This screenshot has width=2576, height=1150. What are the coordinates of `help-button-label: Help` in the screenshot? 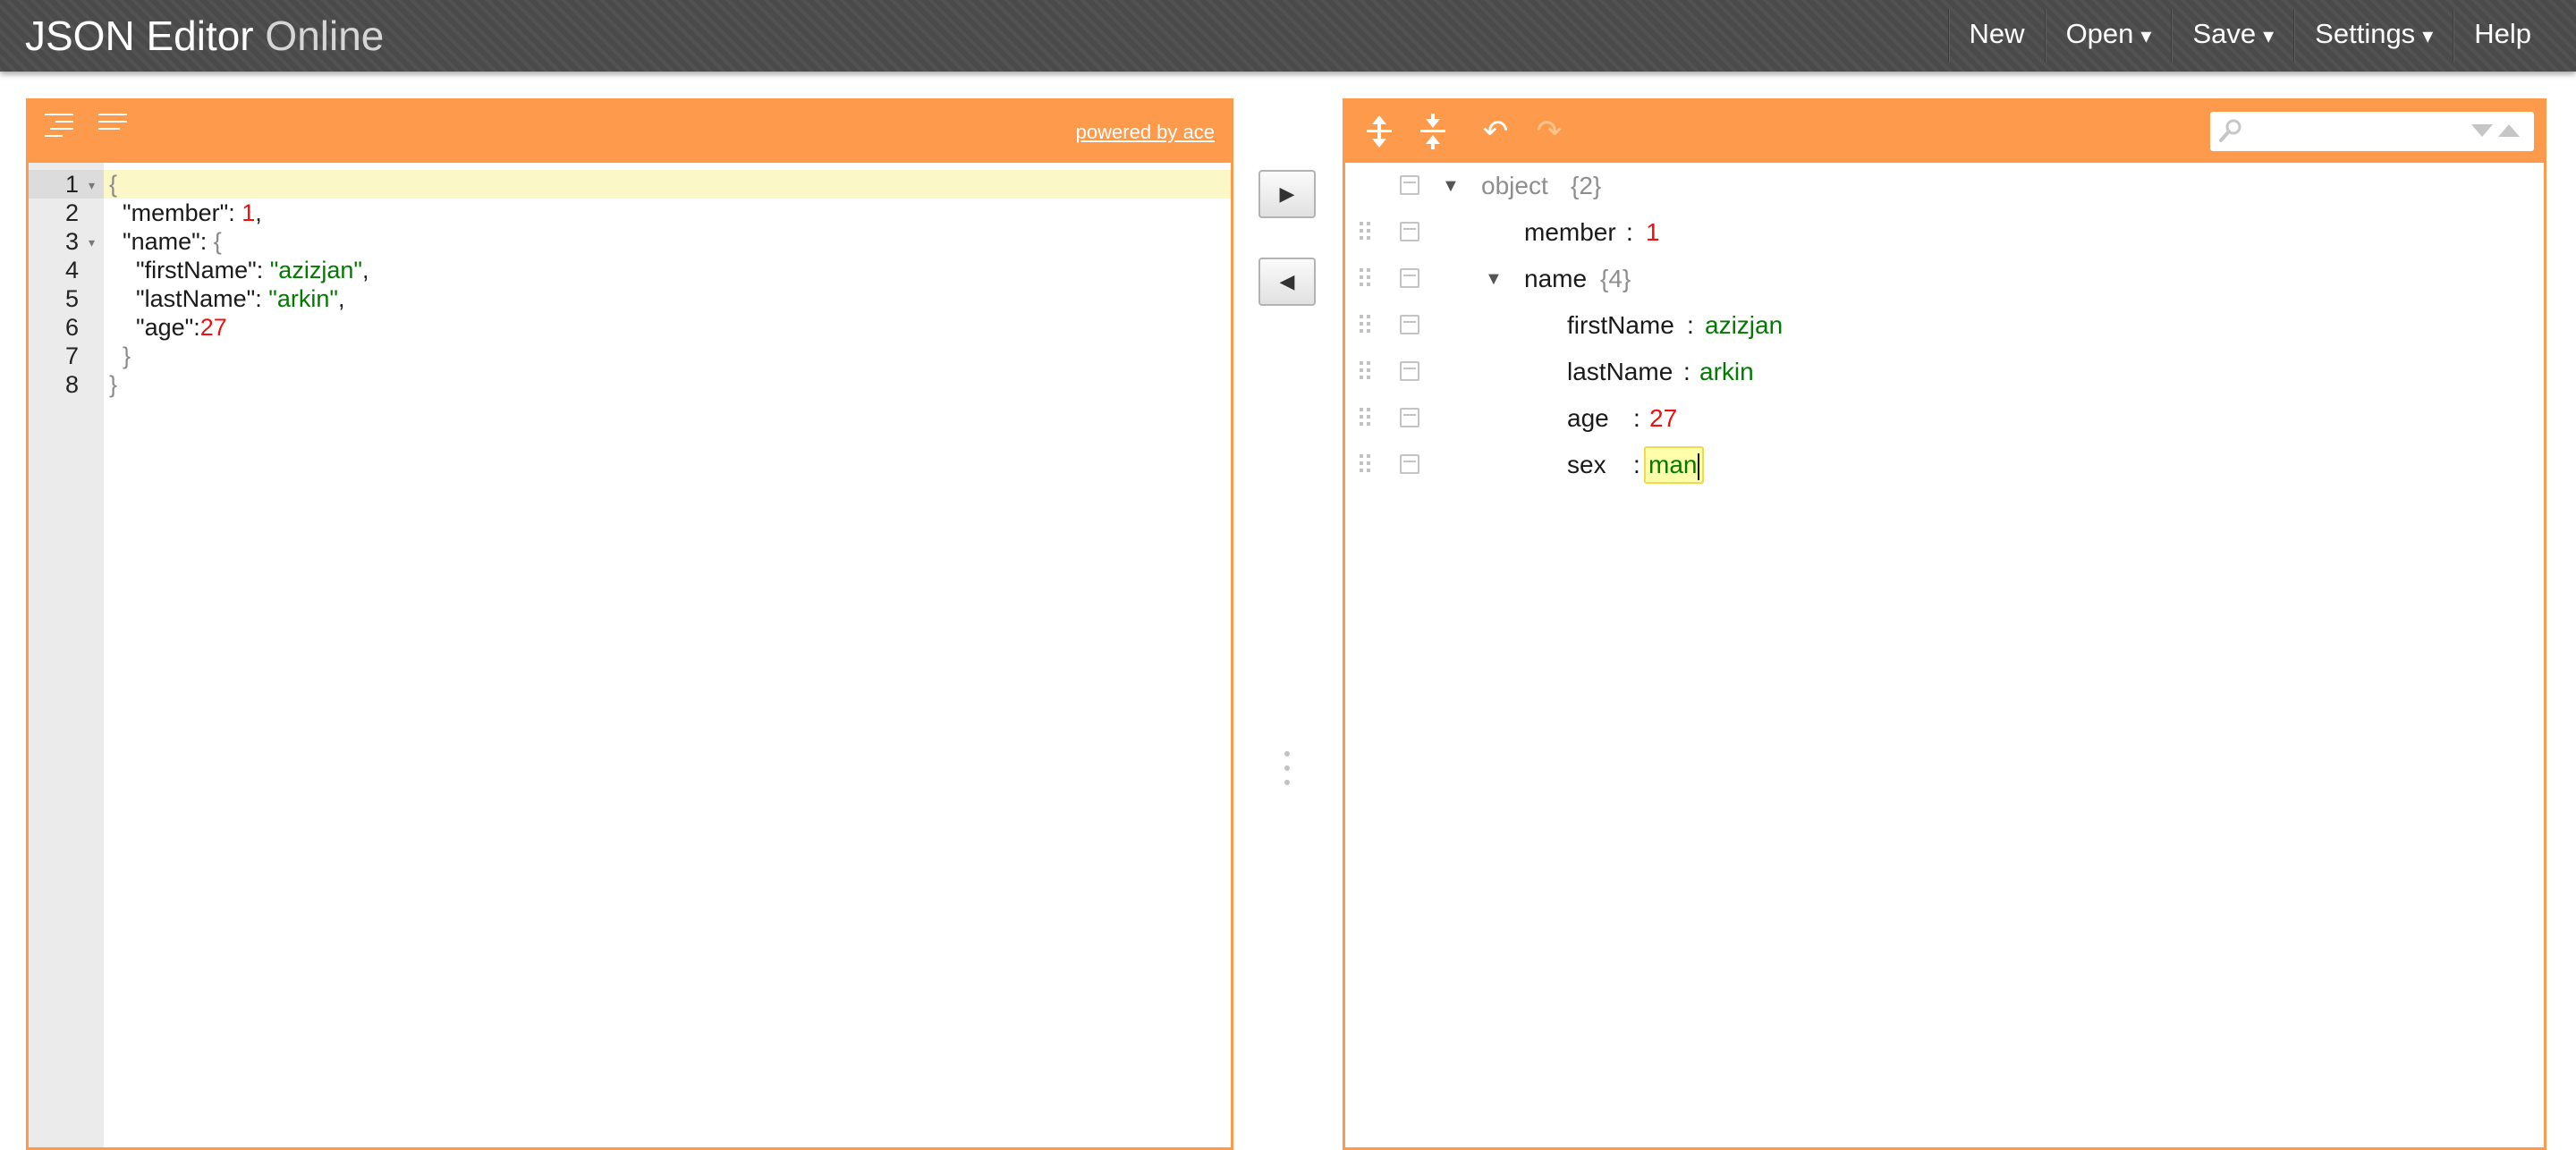 It's located at (2502, 33).